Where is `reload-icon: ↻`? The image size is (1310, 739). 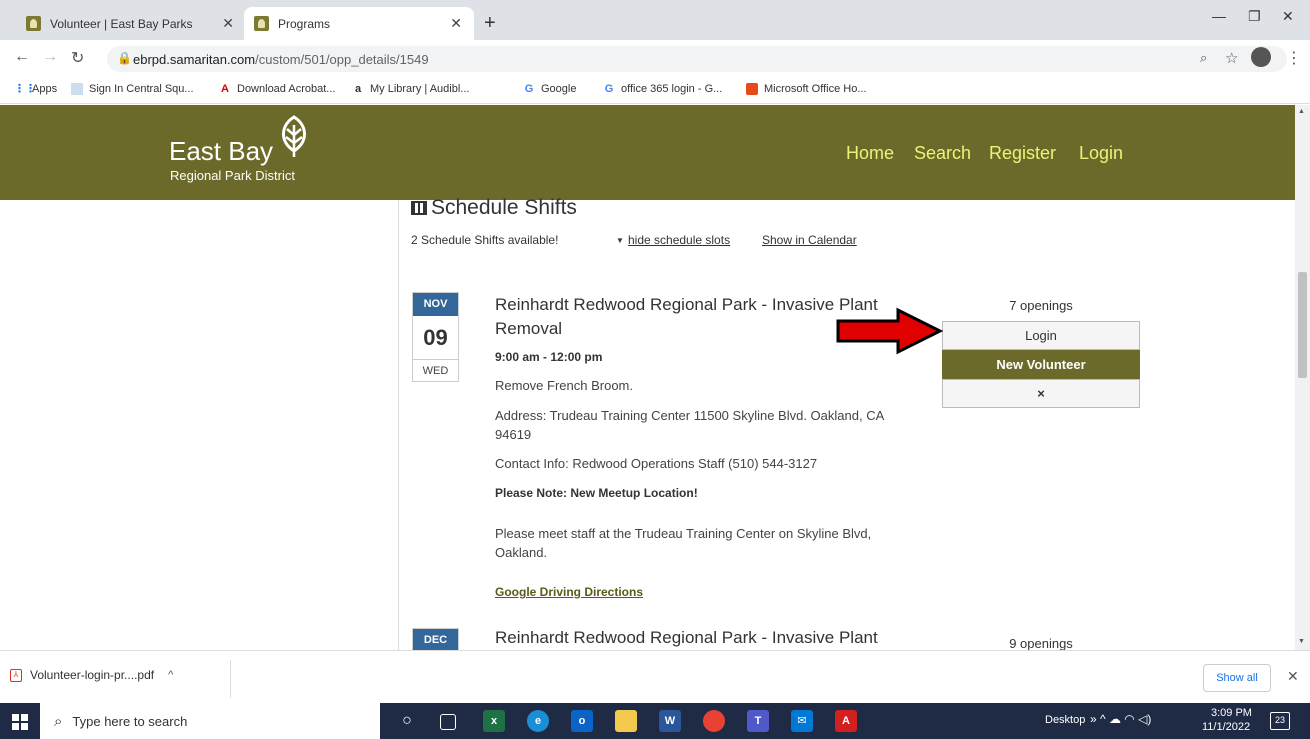
reload-icon: ↻ is located at coordinates (77, 58).